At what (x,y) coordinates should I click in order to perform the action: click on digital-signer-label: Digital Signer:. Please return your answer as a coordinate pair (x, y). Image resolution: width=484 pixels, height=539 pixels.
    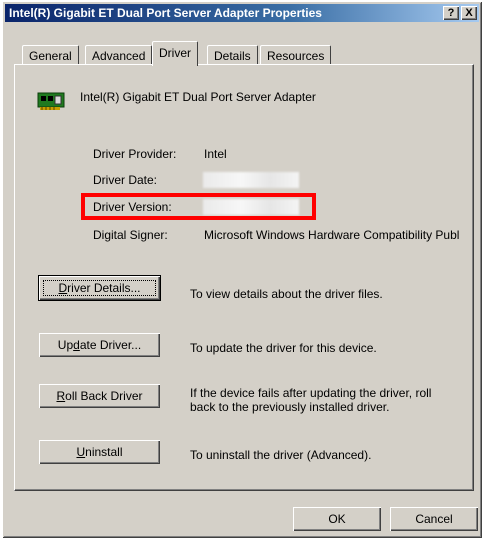
    Looking at the image, I should click on (130, 235).